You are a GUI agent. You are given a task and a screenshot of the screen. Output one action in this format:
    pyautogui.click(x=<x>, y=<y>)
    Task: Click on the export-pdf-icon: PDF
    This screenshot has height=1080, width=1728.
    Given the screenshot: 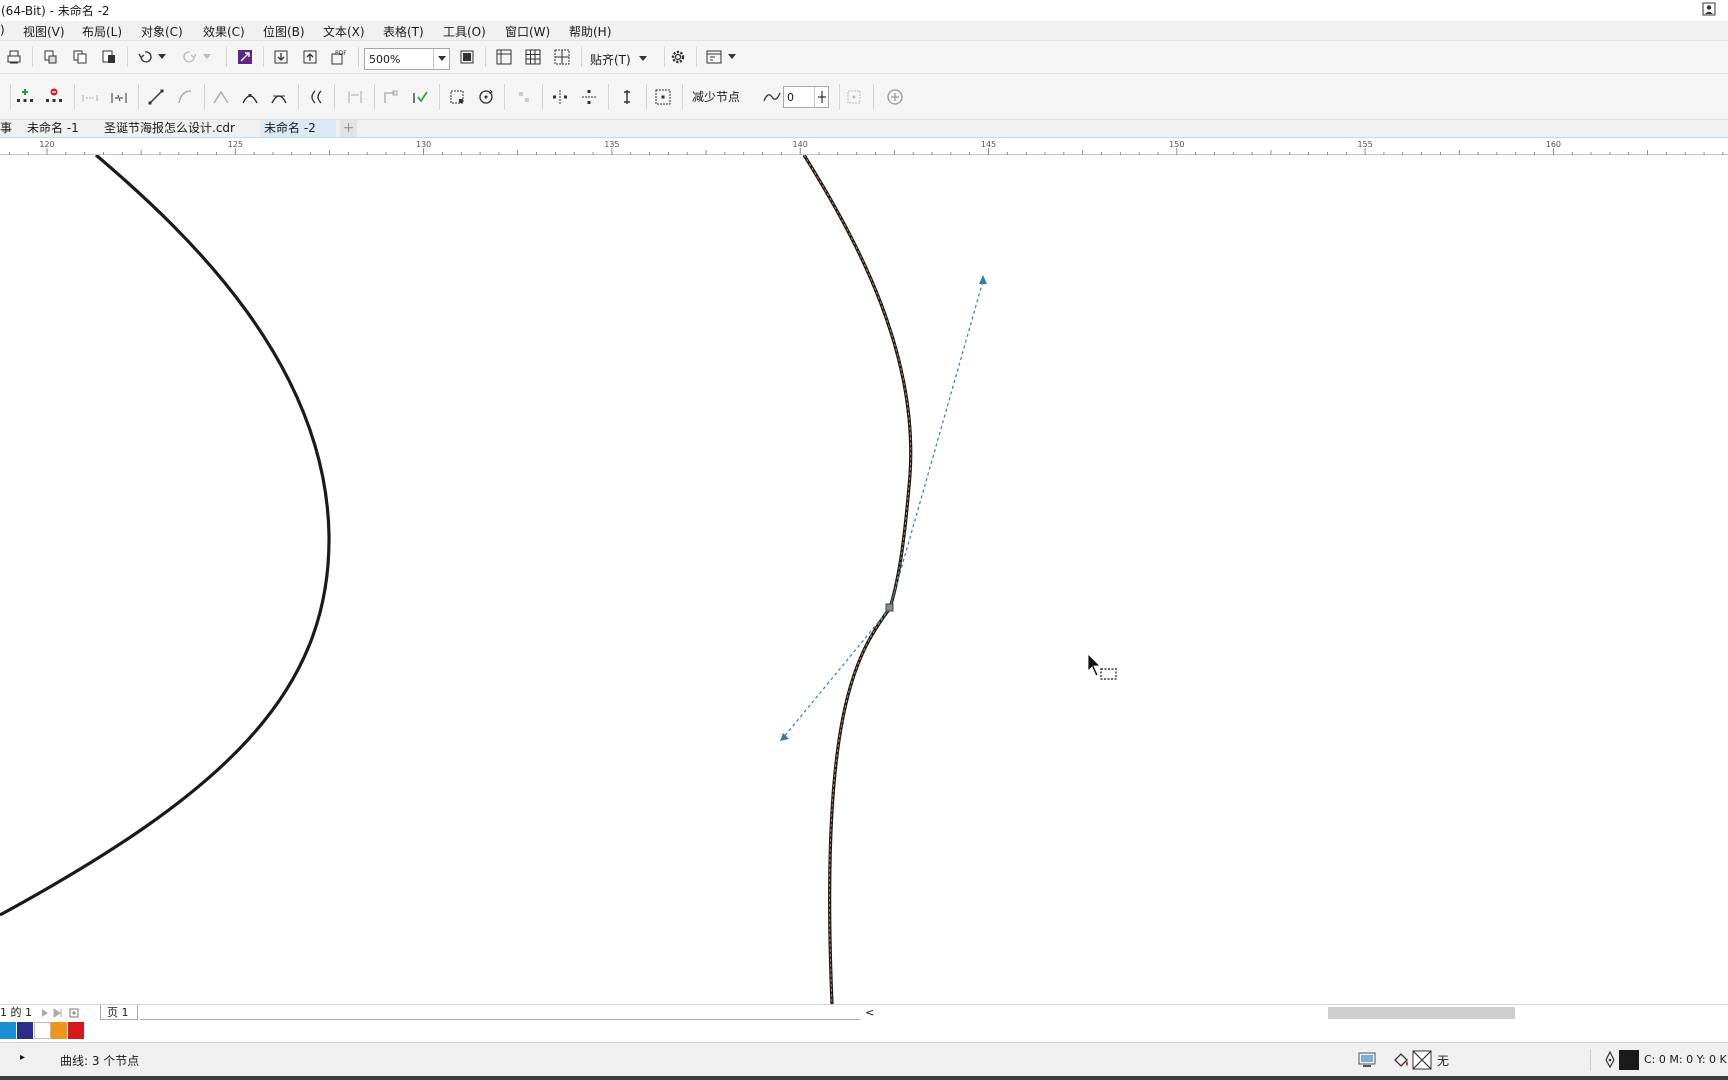 What is the action you would take?
    pyautogui.click(x=339, y=57)
    